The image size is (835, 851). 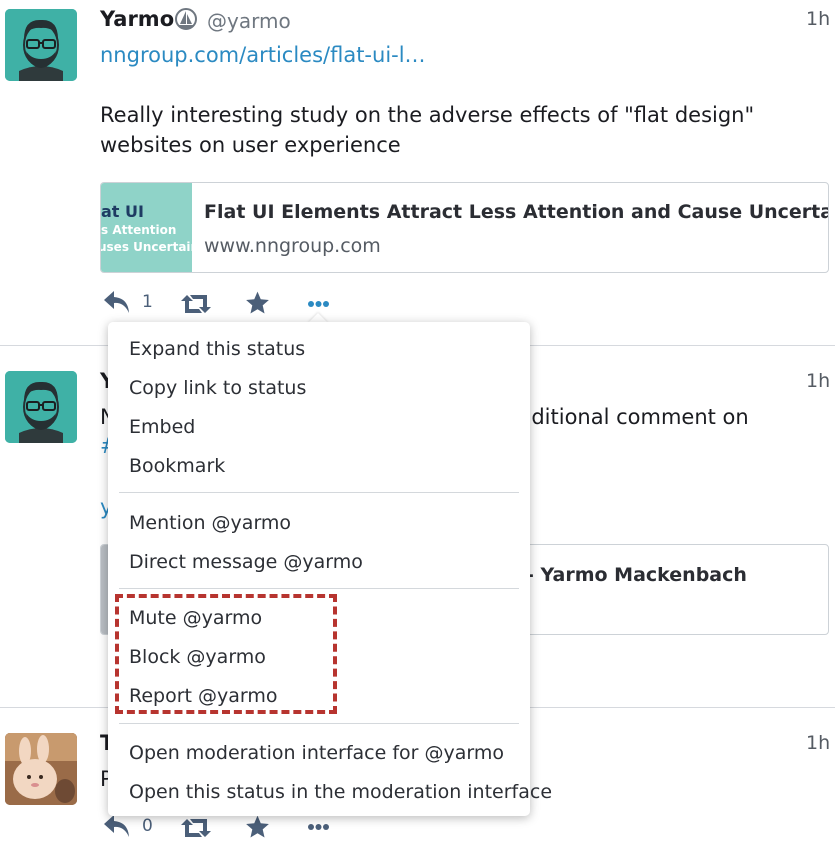 I want to click on card-thumbnail: at UI s Attention uses Uncertainty, so click(x=146, y=227).